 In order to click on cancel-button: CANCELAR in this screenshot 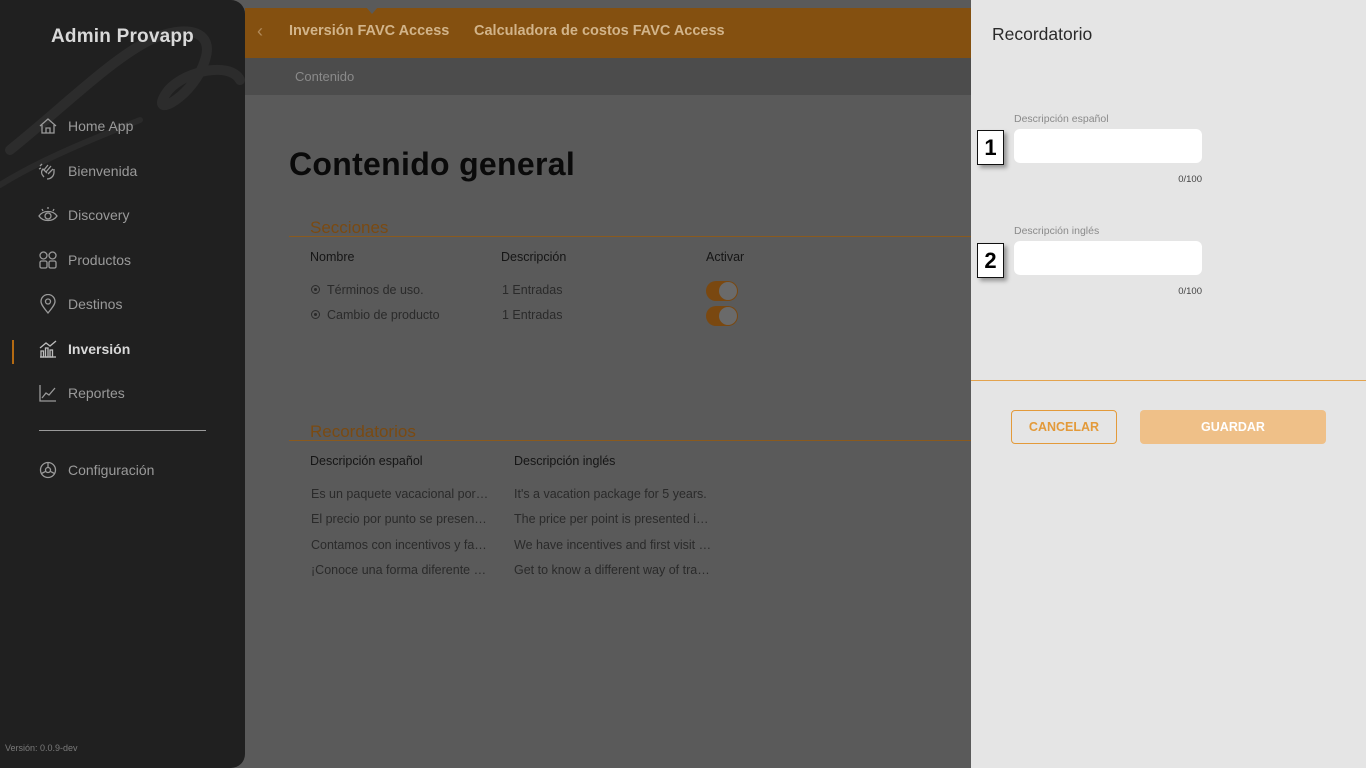, I will do `click(1064, 427)`.